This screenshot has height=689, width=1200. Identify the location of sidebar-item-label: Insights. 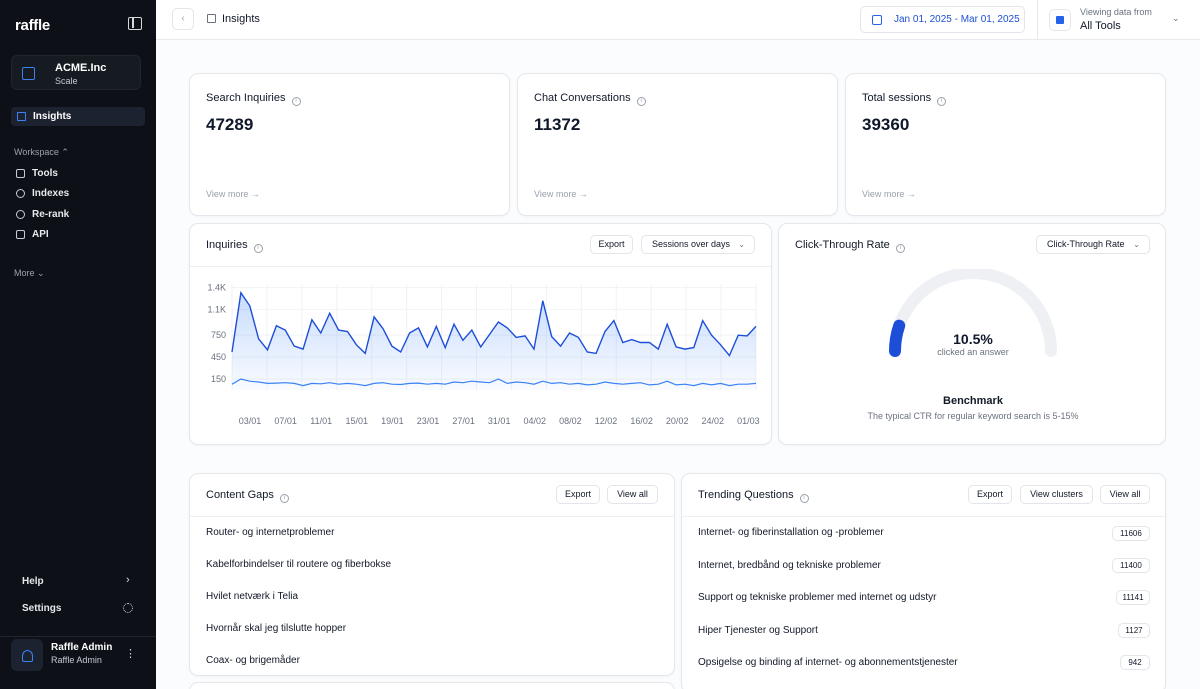
(52, 116).